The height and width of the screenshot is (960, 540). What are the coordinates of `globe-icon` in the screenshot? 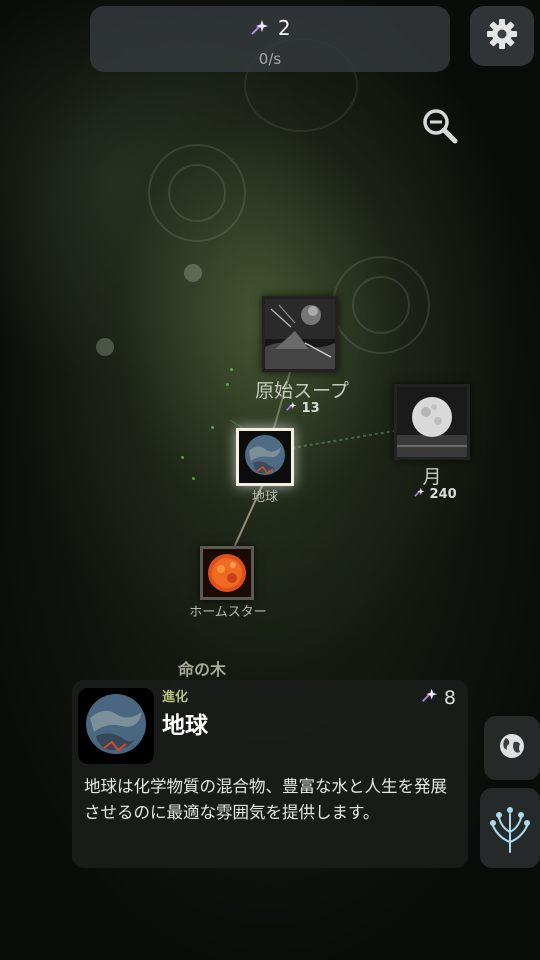 It's located at (512, 748).